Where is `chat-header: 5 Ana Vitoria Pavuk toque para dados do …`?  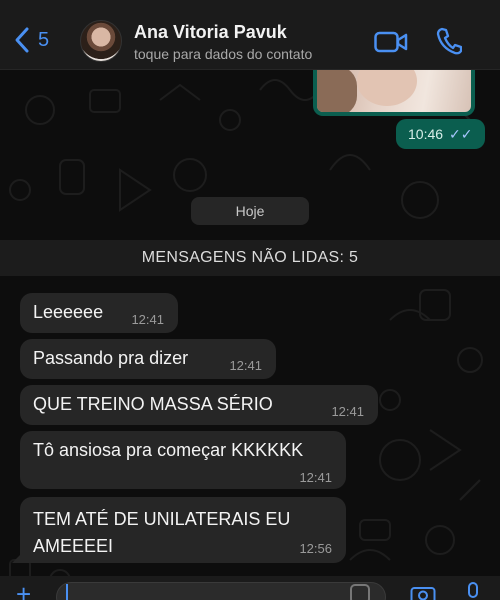
chat-header: 5 Ana Vitoria Pavuk toque para dados do … is located at coordinates (250, 35).